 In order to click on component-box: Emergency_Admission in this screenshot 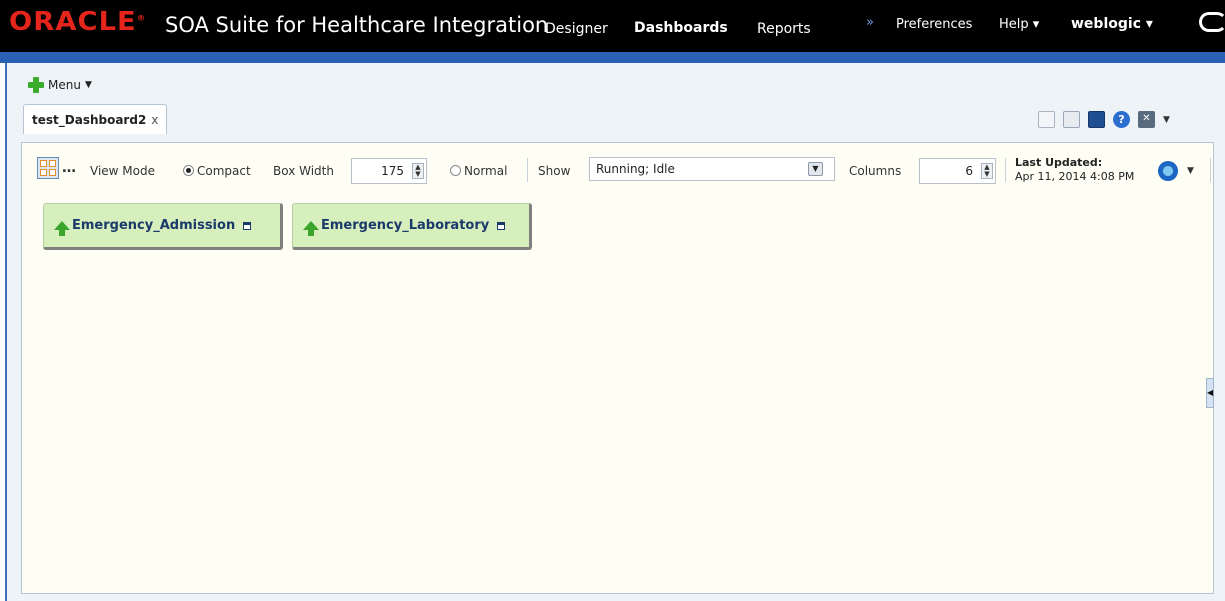, I will do `click(163, 226)`.